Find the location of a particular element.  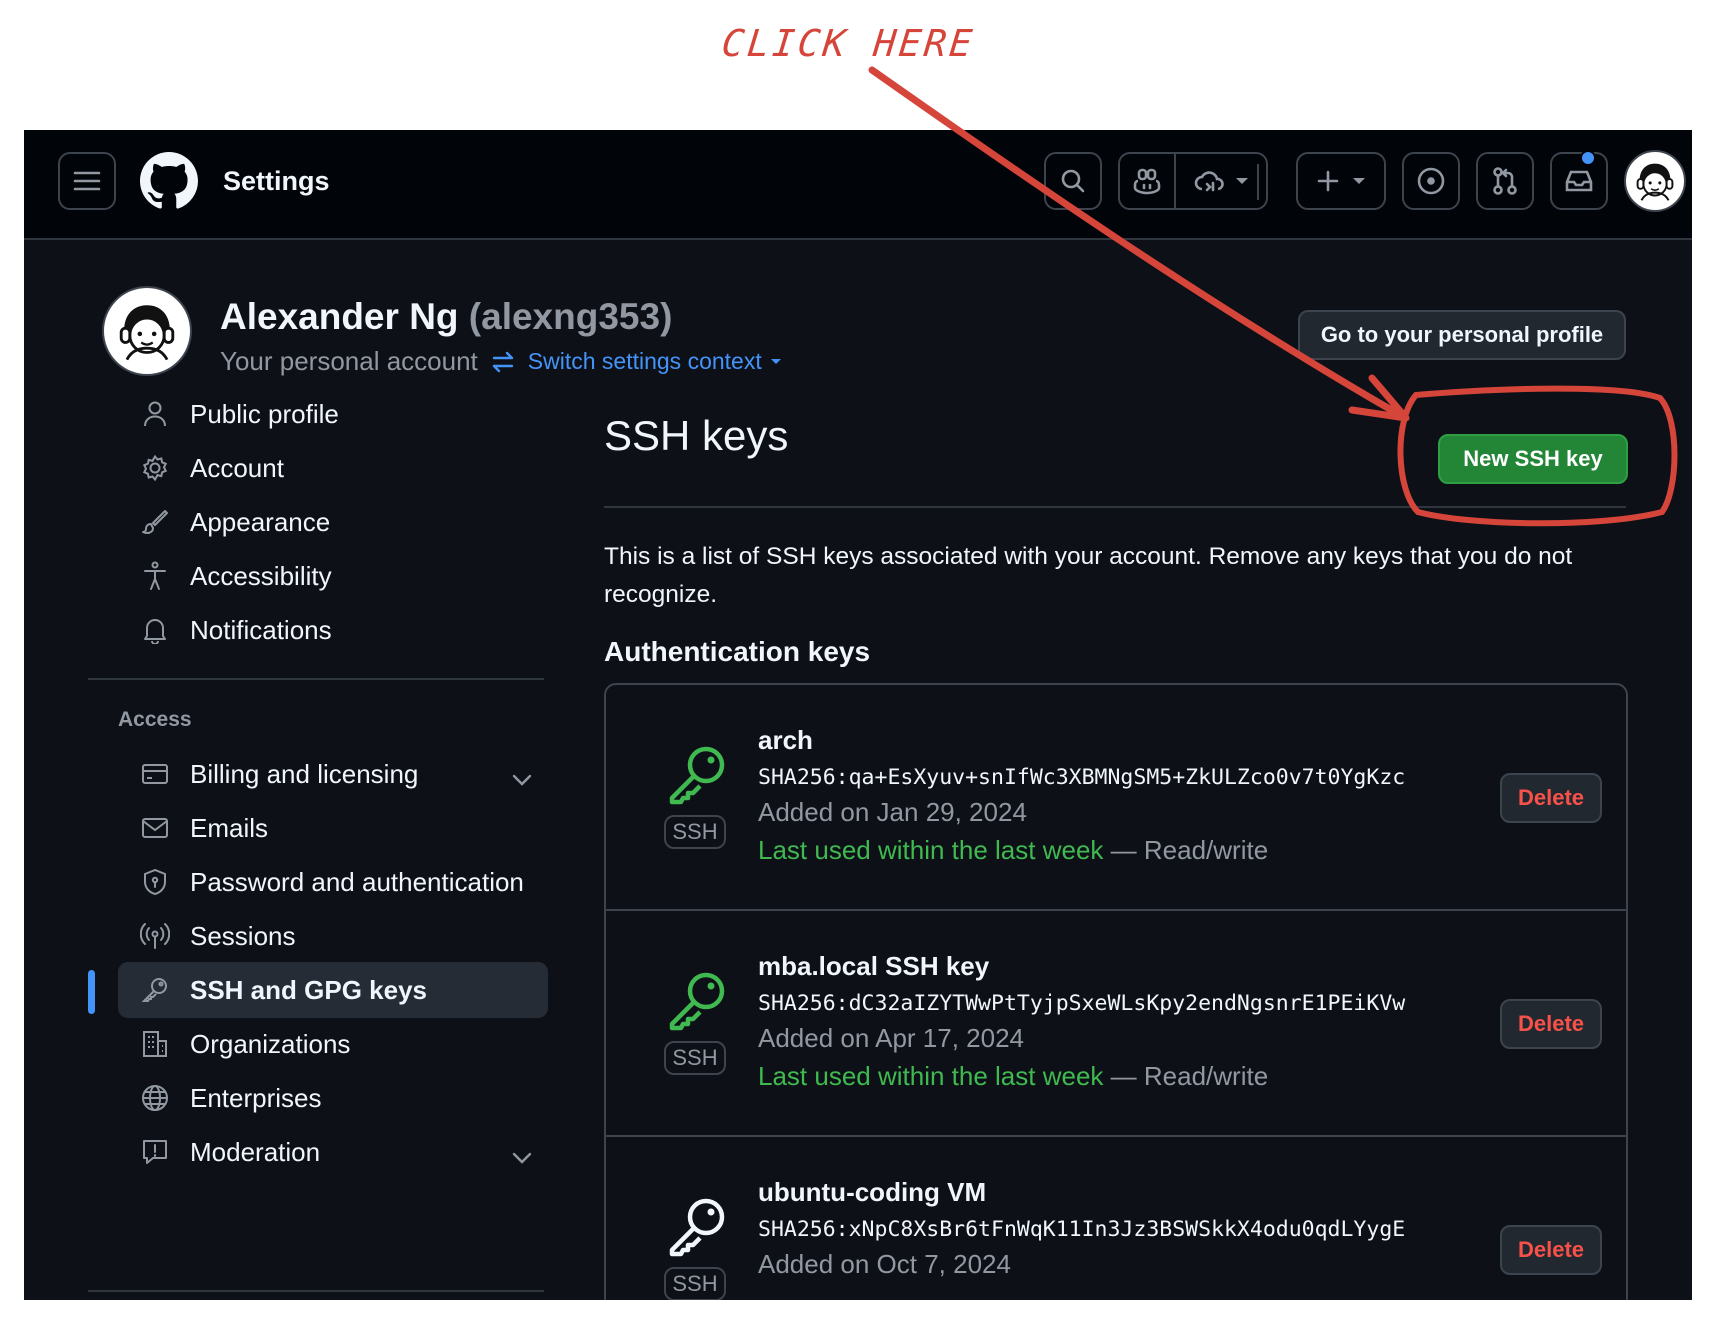

sidebar-item-sessions: Sessions is located at coordinates (333, 936).